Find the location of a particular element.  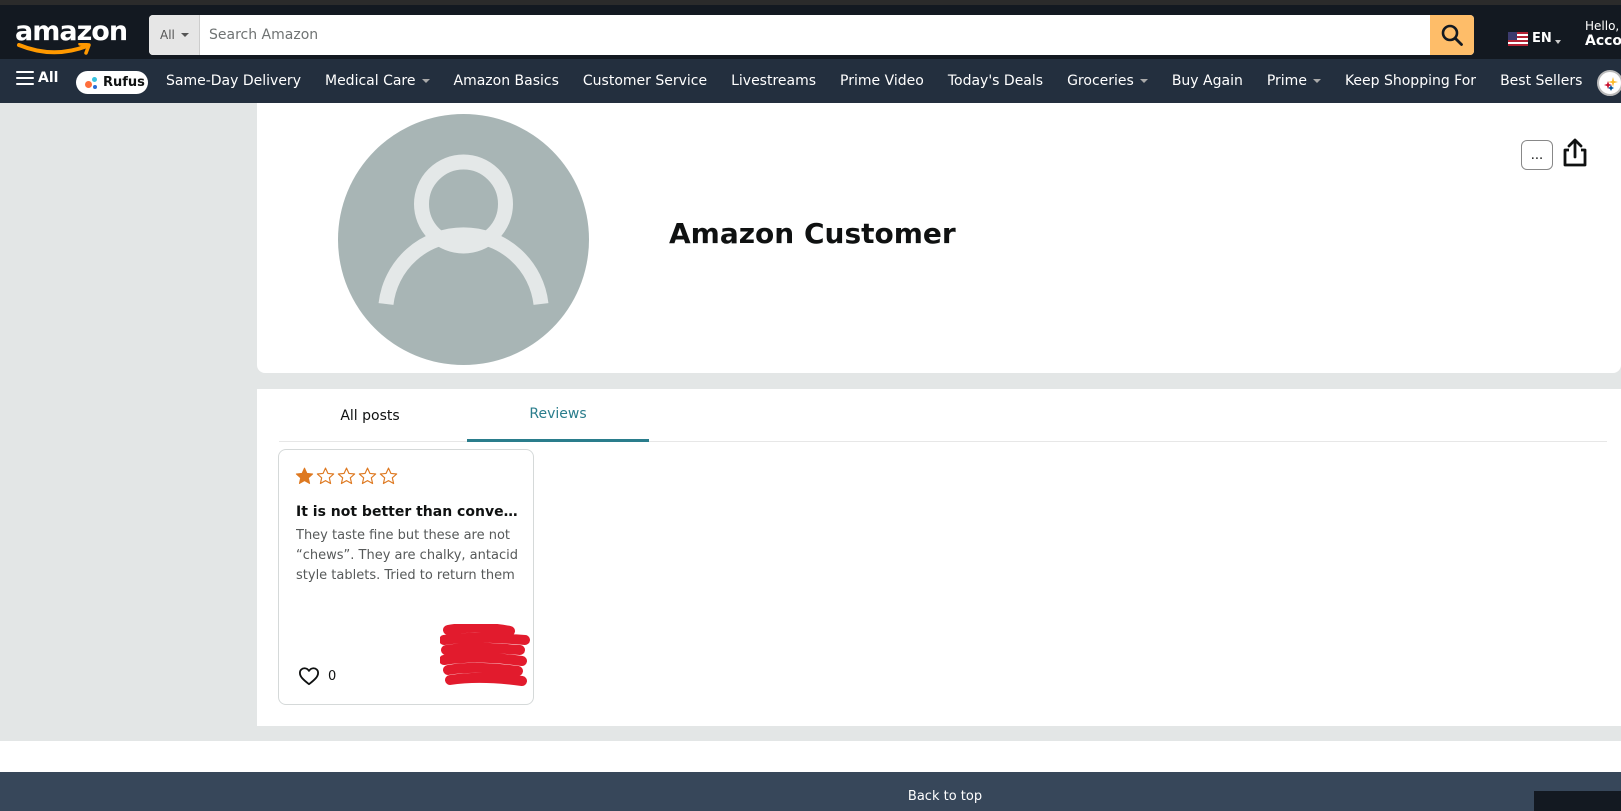

star-rating is located at coordinates (346, 476).